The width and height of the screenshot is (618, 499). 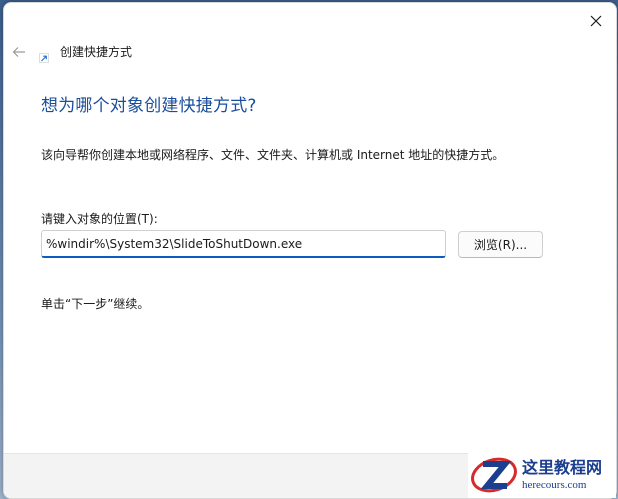 What do you see at coordinates (95, 304) in the screenshot?
I see `continue-hint: 单击“下一步”继续。` at bounding box center [95, 304].